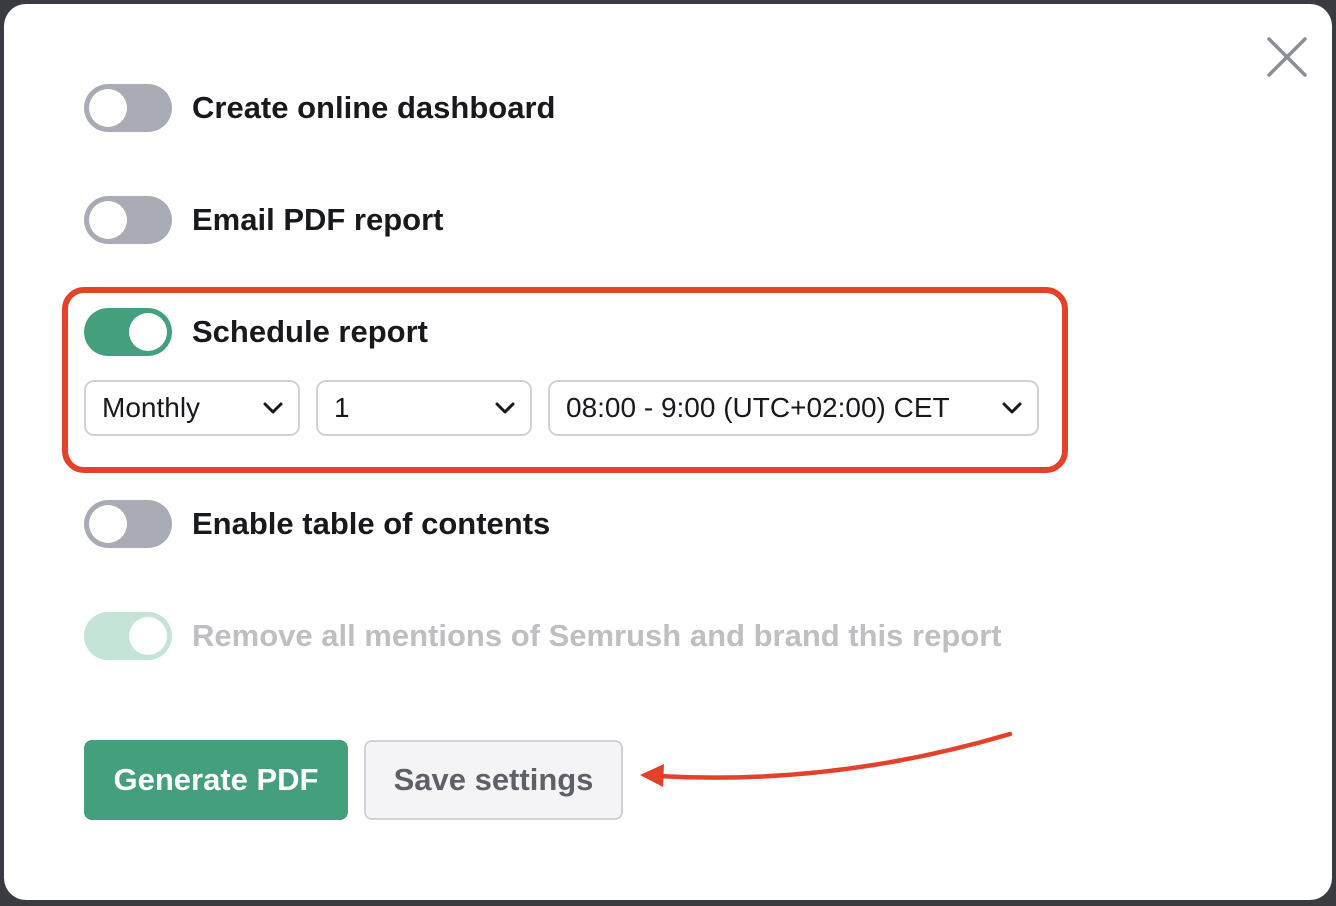 The height and width of the screenshot is (906, 1336). Describe the element at coordinates (374, 107) in the screenshot. I see `toggle-label-online-dashboard: Create online dashboard` at that location.